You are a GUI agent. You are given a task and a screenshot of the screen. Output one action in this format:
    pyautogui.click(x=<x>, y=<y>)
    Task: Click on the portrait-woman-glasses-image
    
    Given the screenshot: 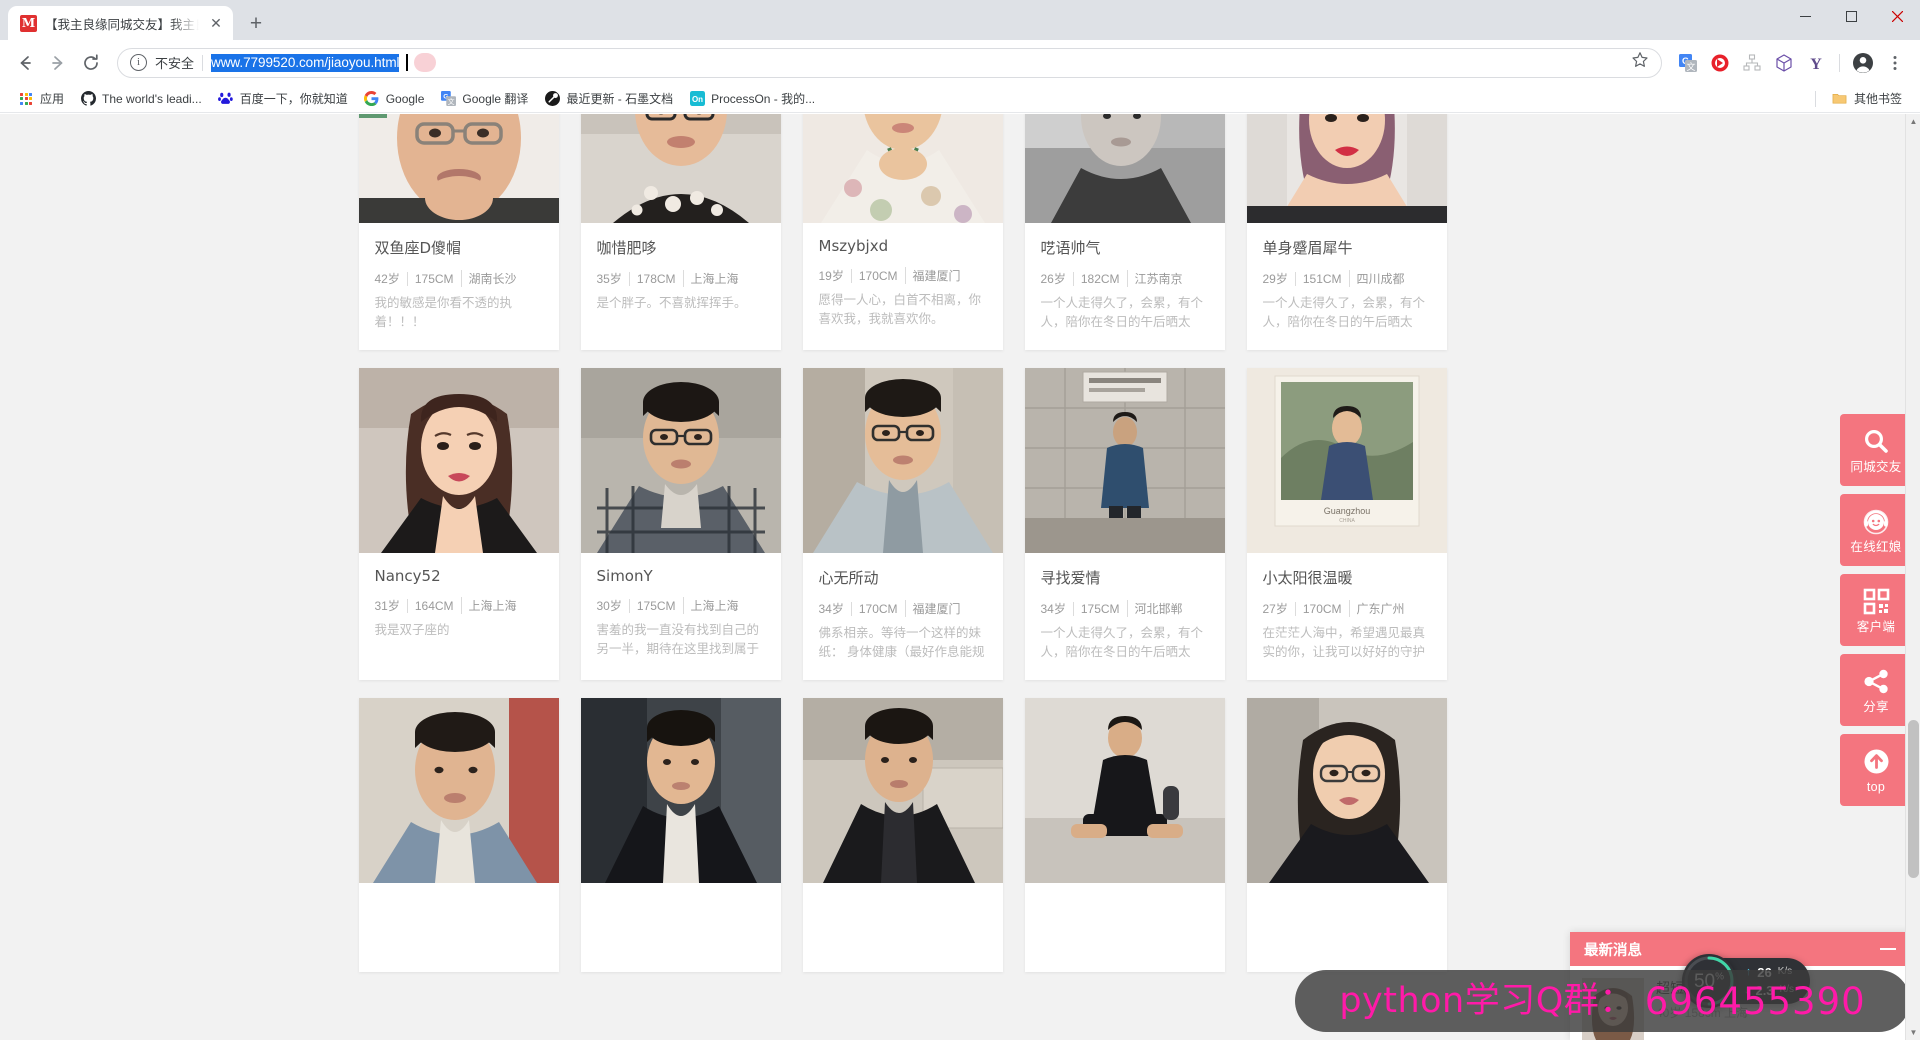 What is the action you would take?
    pyautogui.click(x=1346, y=790)
    